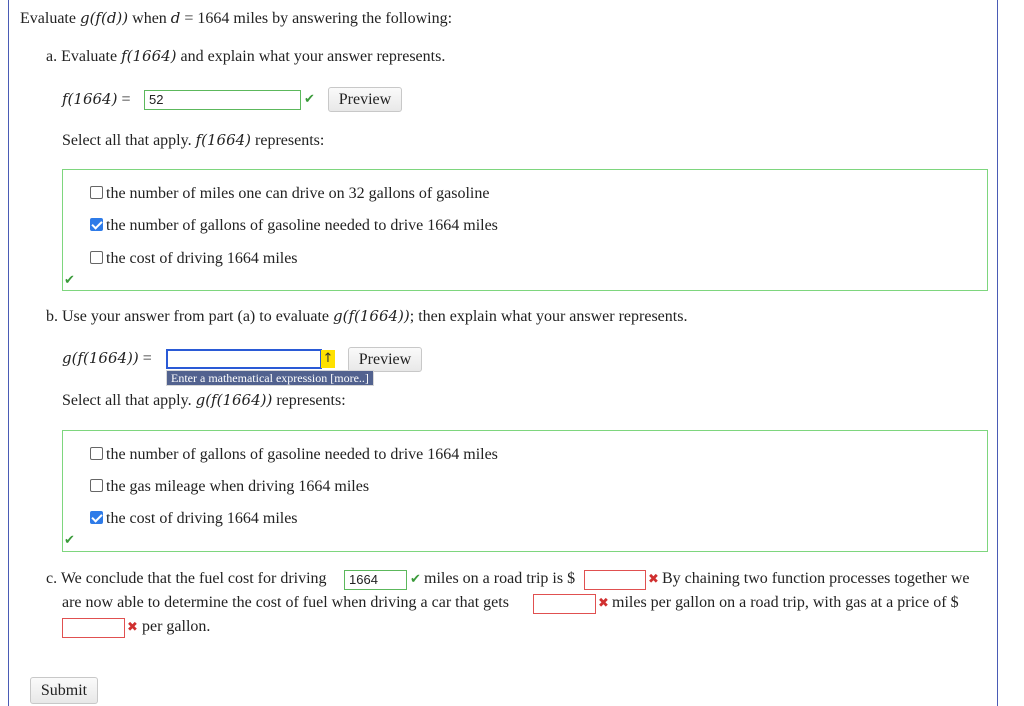 The width and height of the screenshot is (1024, 706). I want to click on part-c-price-input, so click(93, 628).